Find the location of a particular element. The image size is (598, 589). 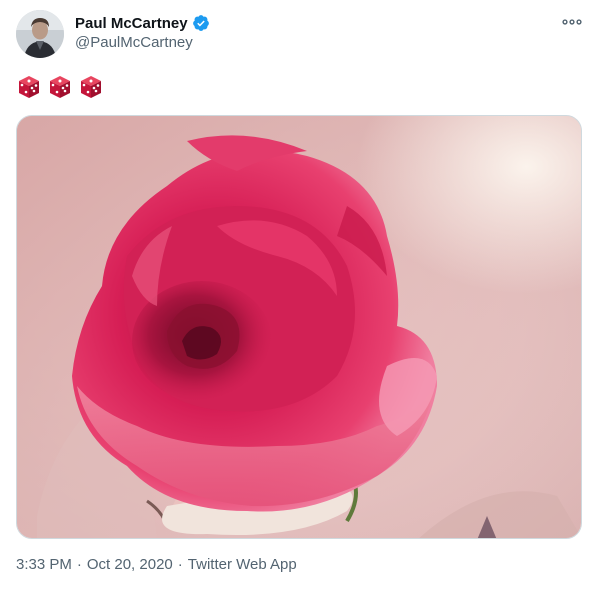

tweet-source: Twitter Web App is located at coordinates (242, 564).